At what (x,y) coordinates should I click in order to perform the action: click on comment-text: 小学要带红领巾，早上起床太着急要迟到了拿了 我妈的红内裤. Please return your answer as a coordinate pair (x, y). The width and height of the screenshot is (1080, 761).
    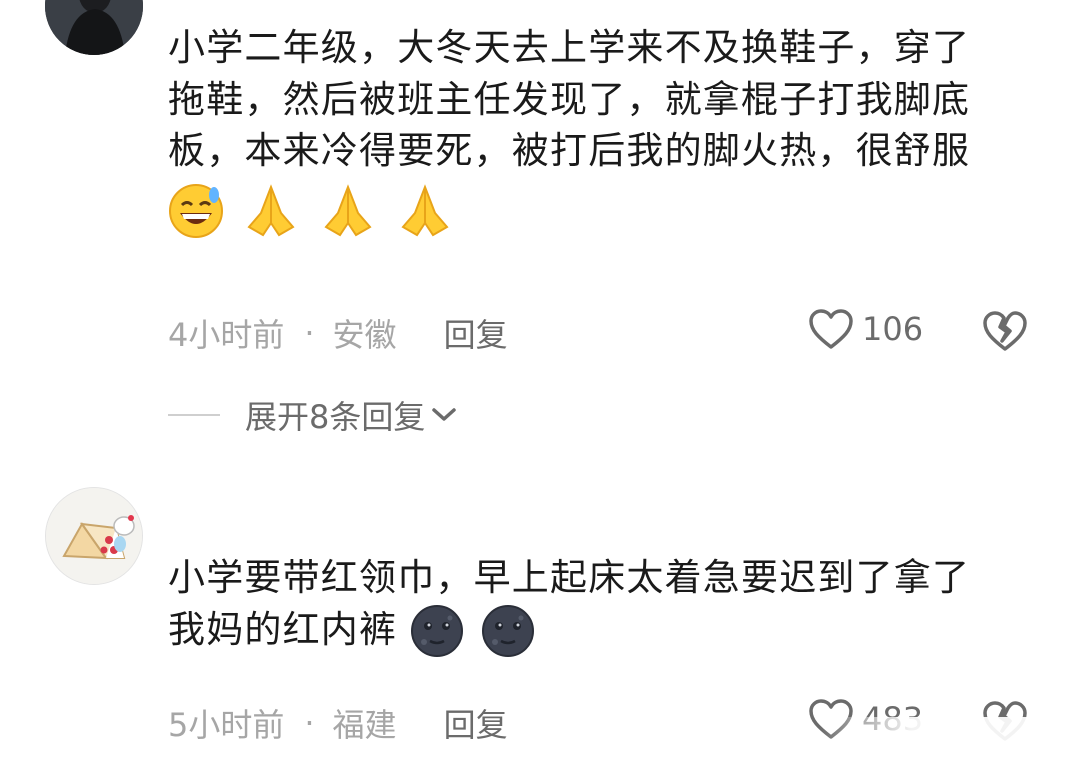
    Looking at the image, I should click on (598, 605).